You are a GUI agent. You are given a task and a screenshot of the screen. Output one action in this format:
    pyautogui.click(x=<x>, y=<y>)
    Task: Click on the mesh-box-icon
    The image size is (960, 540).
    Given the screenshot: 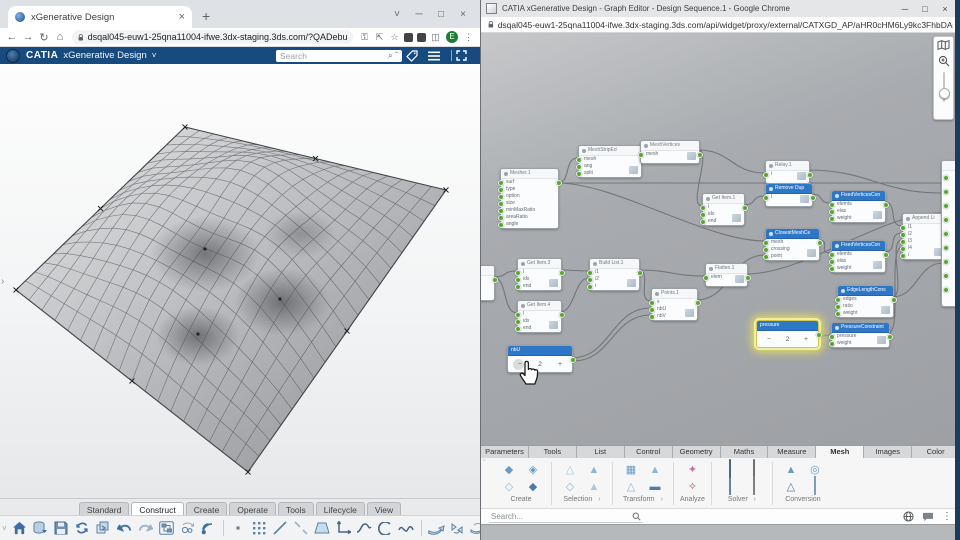 What is the action you would take?
    pyautogui.click(x=814, y=485)
    